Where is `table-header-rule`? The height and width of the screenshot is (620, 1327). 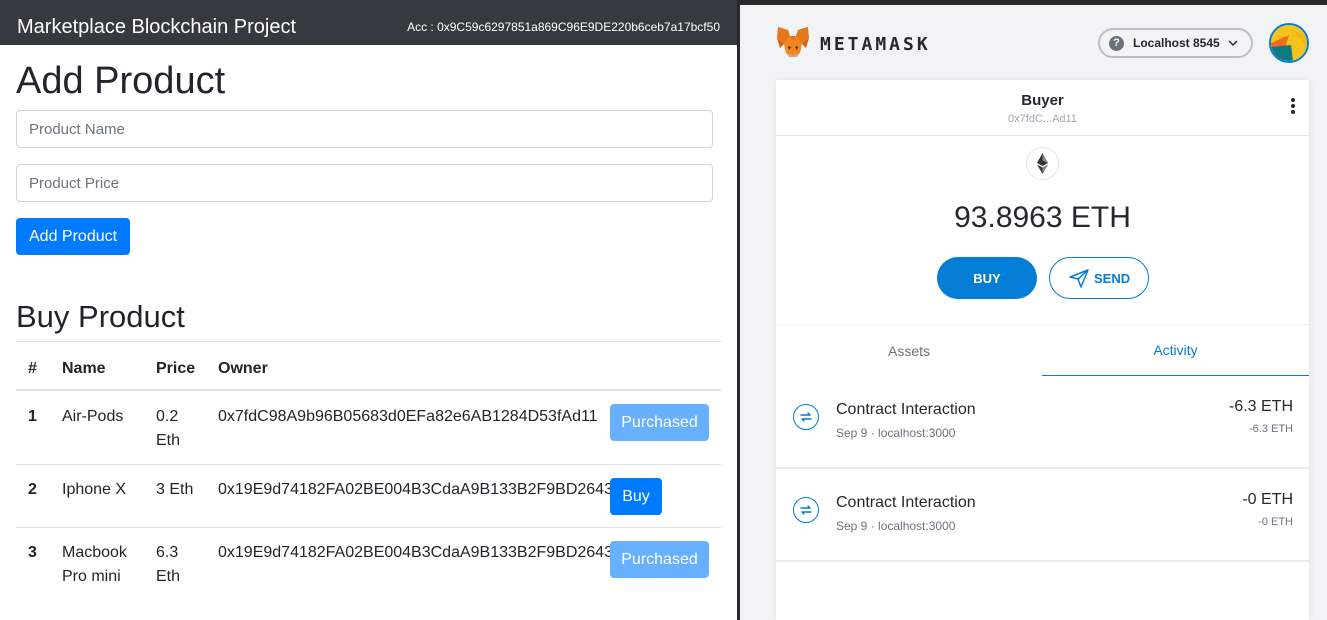
table-header-rule is located at coordinates (368, 390).